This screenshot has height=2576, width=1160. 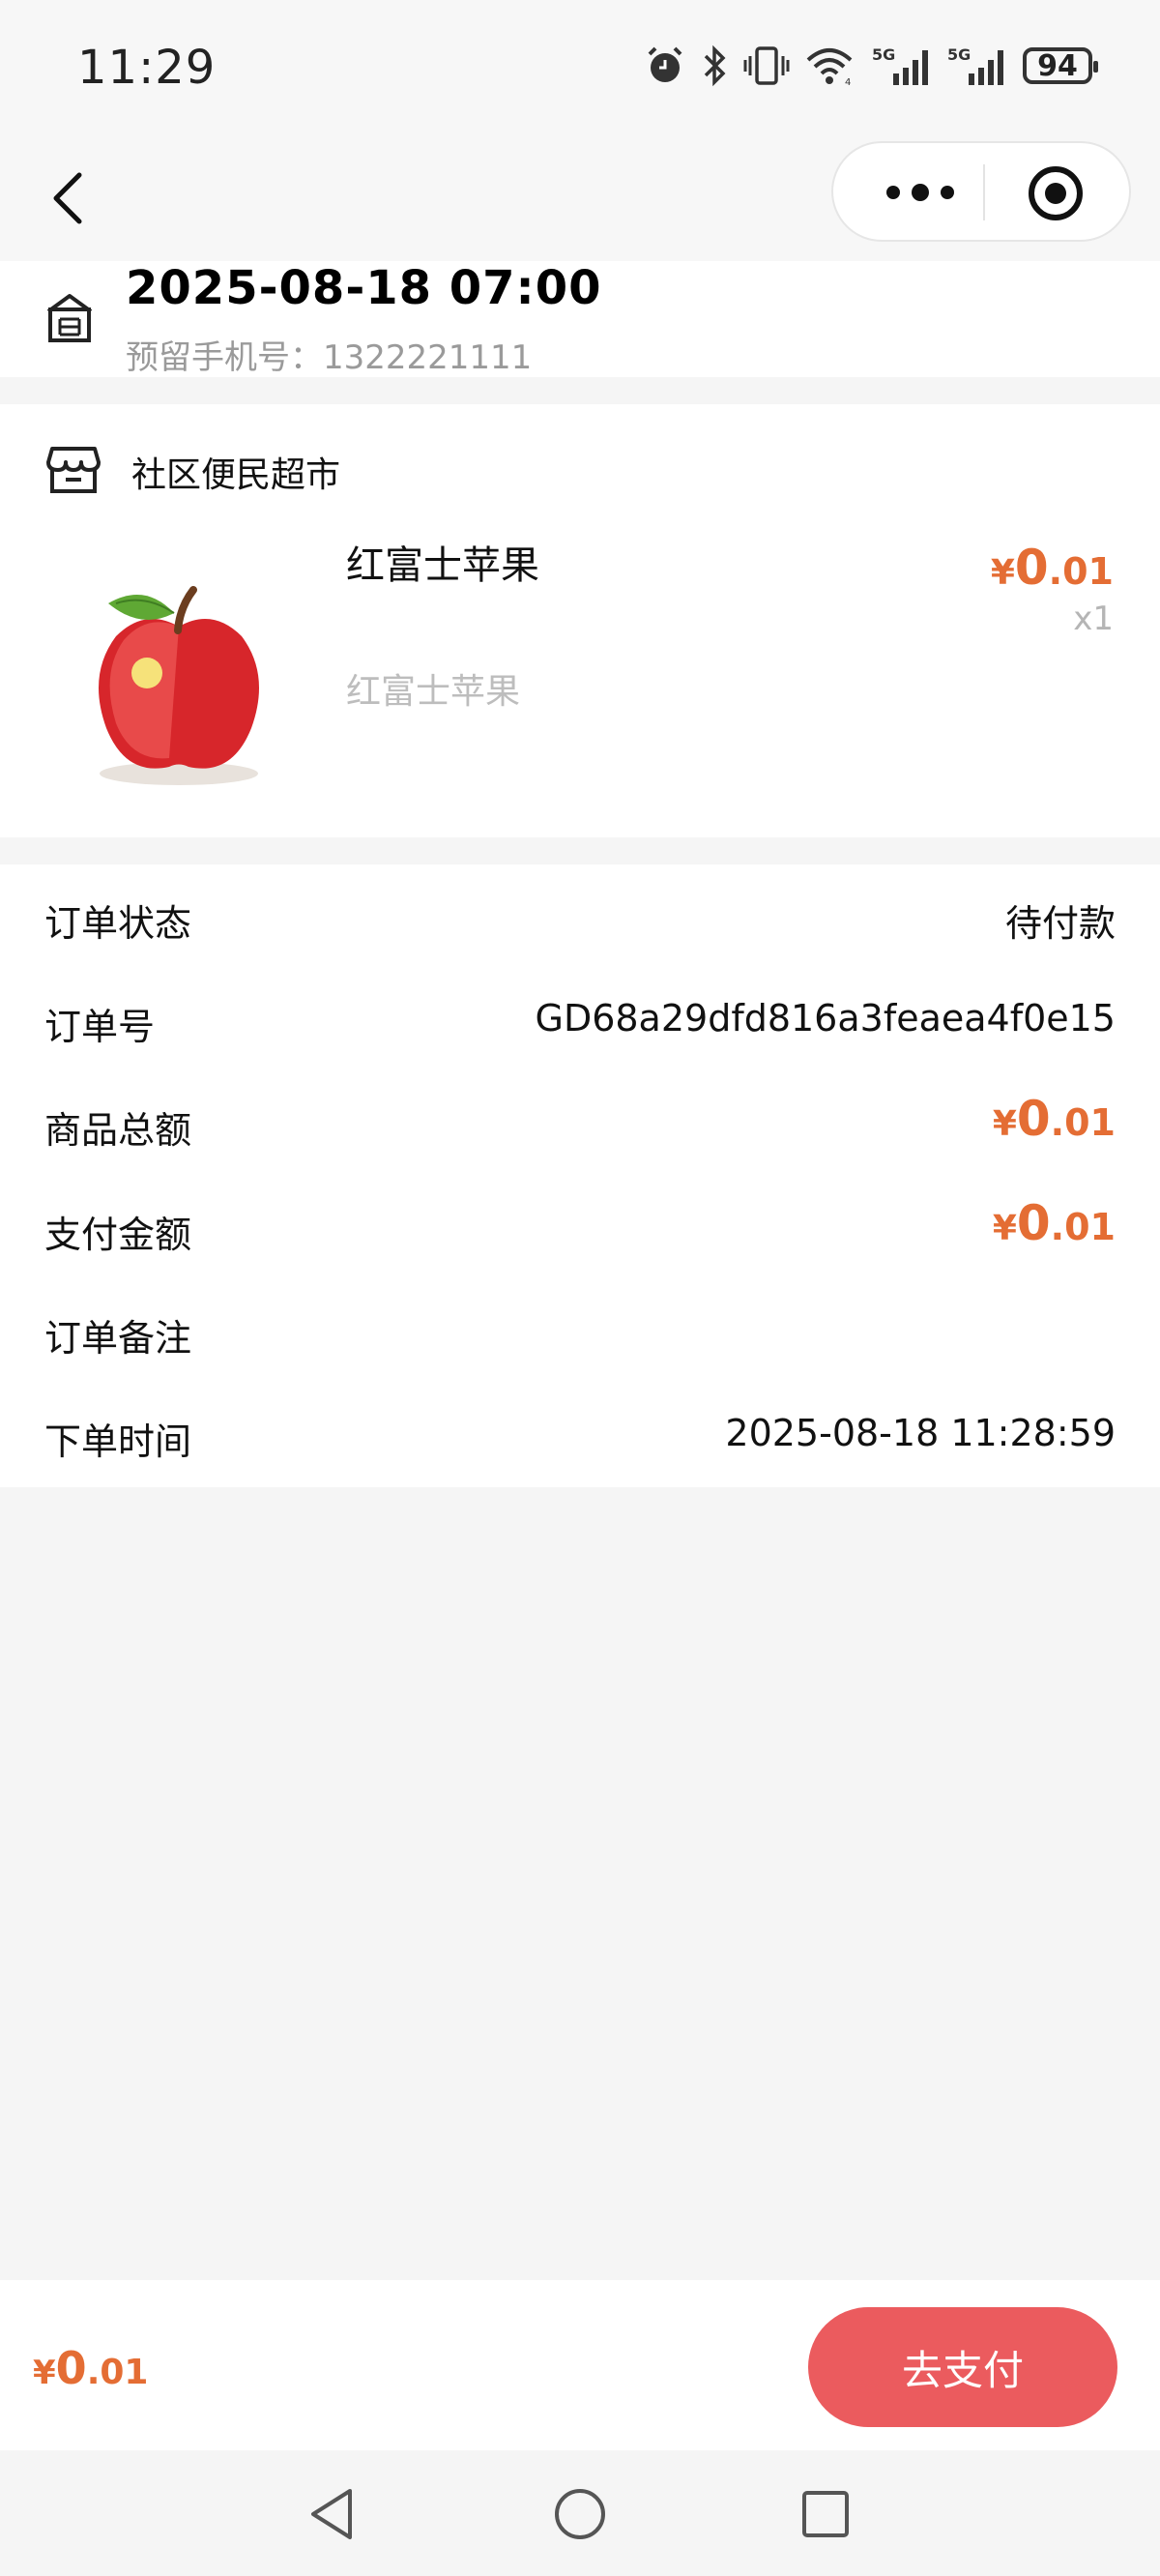 I want to click on pay-amount-price: ¥0.01, so click(x=1054, y=1223).